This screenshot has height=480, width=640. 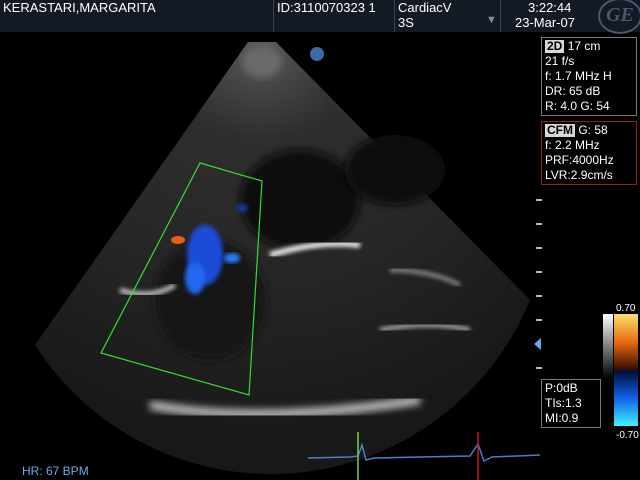 I want to click on color-scale-max: 0.70, so click(x=626, y=308).